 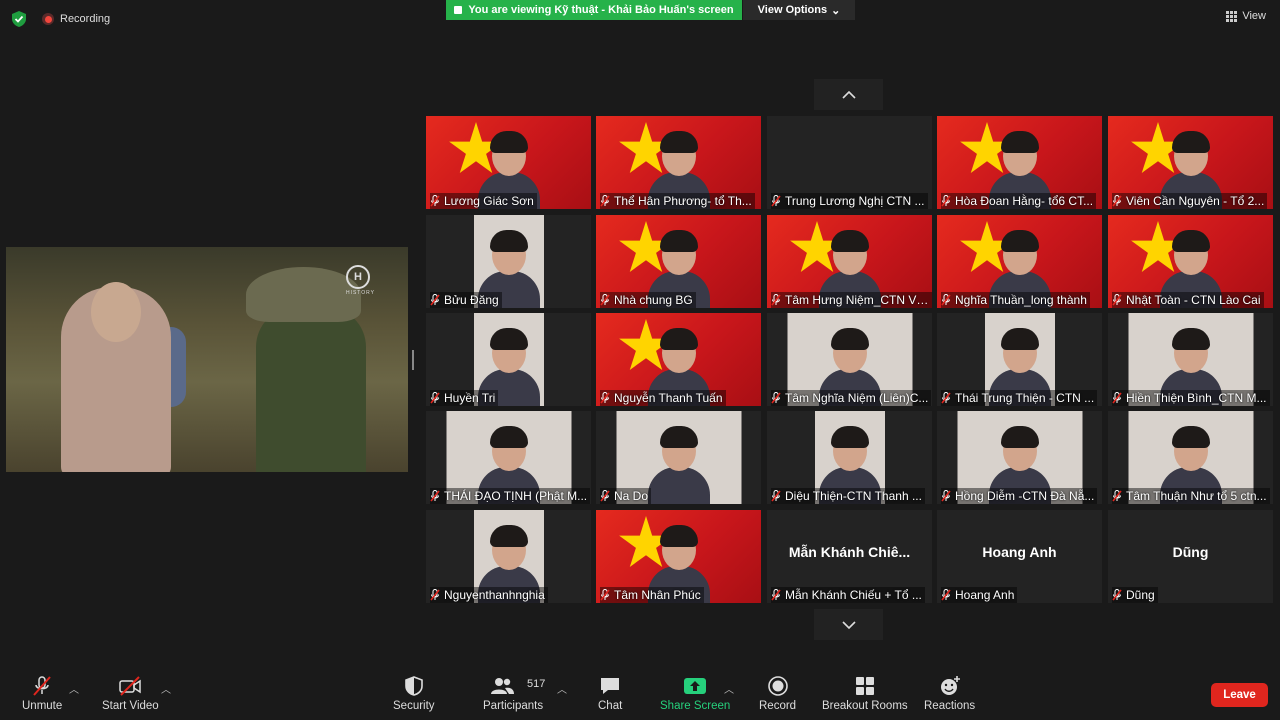 What do you see at coordinates (1019, 261) in the screenshot?
I see `participant-tile: Nghĩa Thuần_long thành` at bounding box center [1019, 261].